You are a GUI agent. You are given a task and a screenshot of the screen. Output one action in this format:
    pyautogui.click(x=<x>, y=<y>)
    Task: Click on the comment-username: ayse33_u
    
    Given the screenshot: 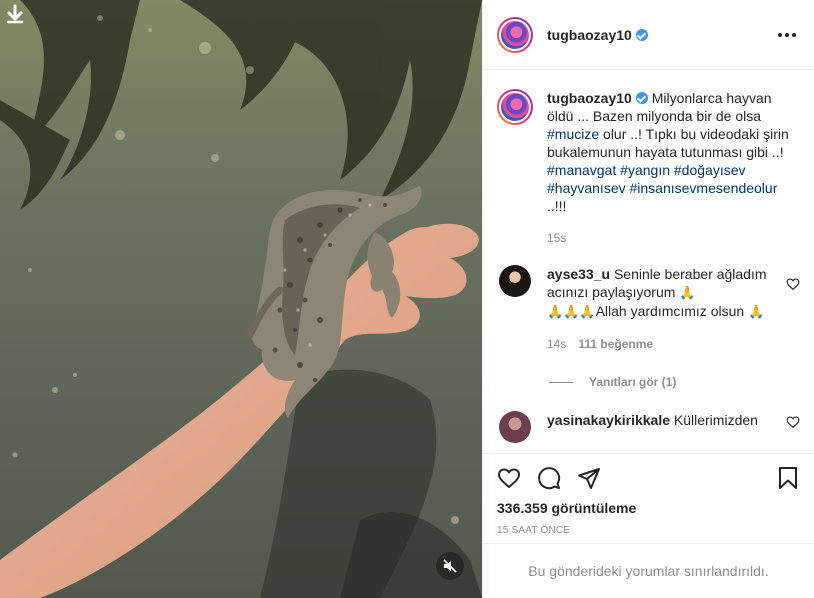 What is the action you would take?
    pyautogui.click(x=578, y=274)
    